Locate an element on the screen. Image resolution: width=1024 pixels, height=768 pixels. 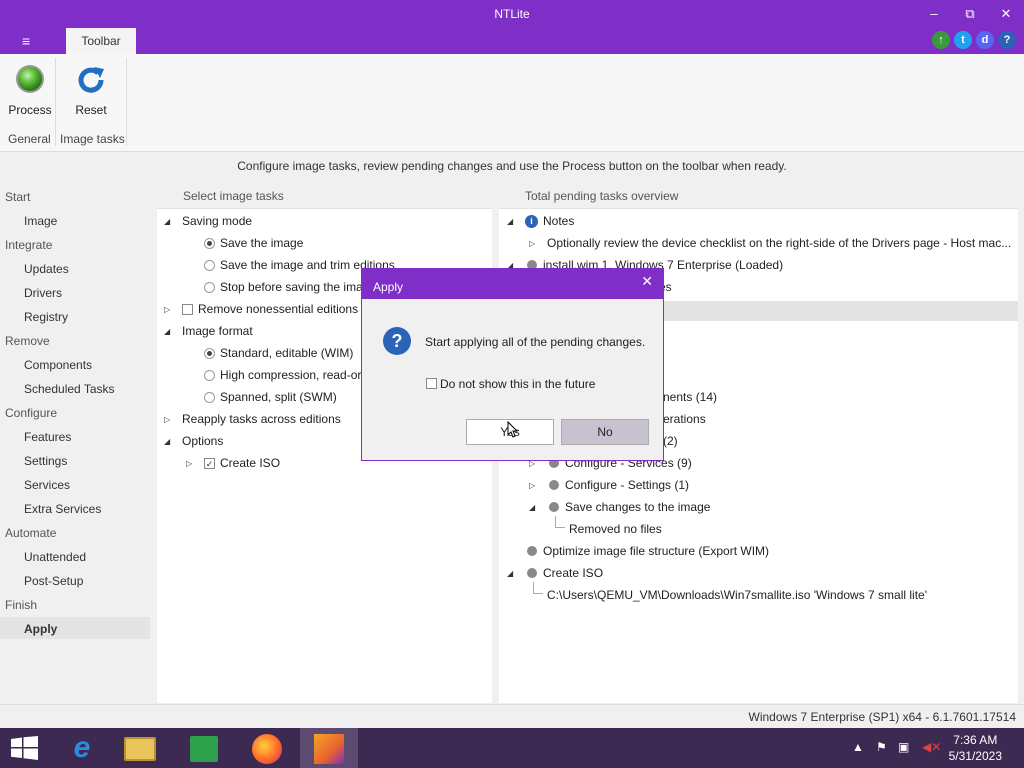
save-changes-task: Save changes to the image is located at coordinates (638, 507).